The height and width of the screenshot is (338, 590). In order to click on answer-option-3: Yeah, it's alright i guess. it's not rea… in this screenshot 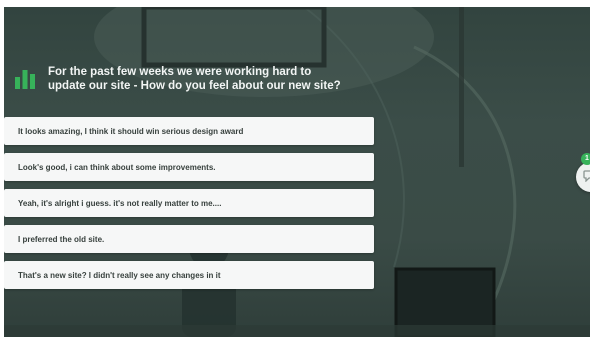, I will do `click(189, 203)`.